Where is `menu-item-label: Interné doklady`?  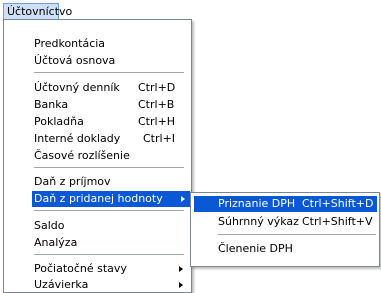
menu-item-label: Interné doklady is located at coordinates (77, 138).